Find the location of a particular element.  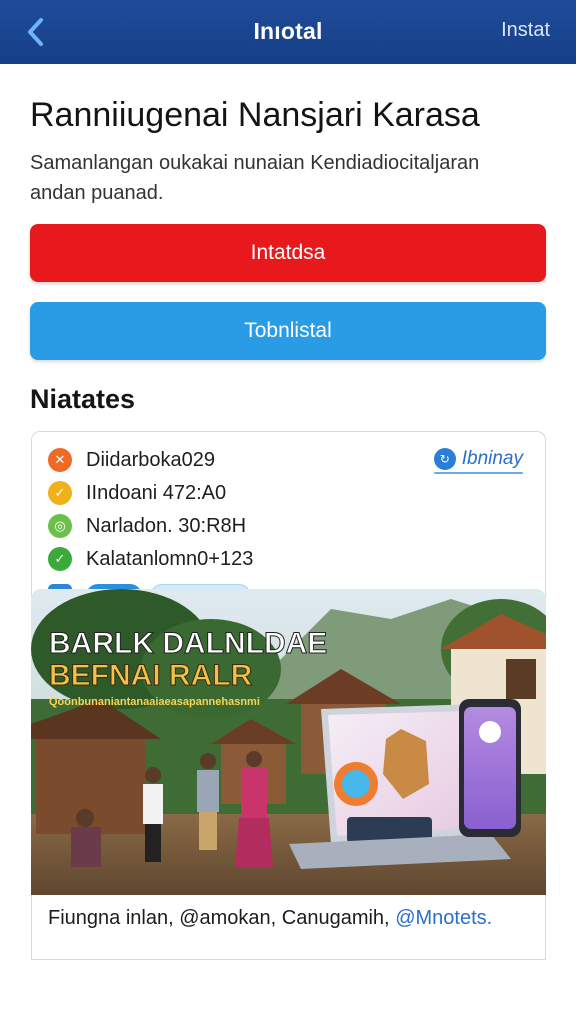

primary-install-button: Intatdsa is located at coordinates (288, 253).